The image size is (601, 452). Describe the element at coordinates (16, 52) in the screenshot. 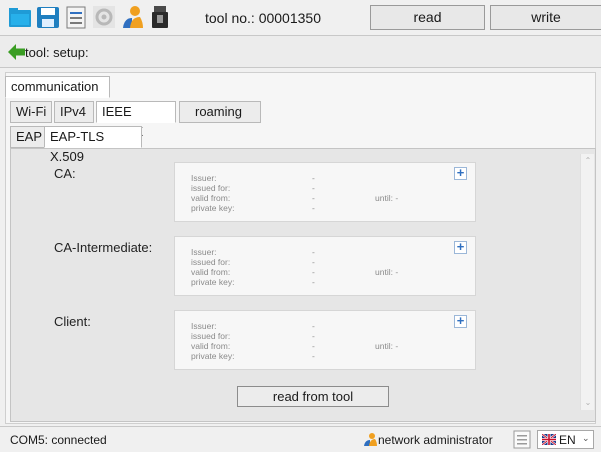

I see `back-arrow-icon` at that location.